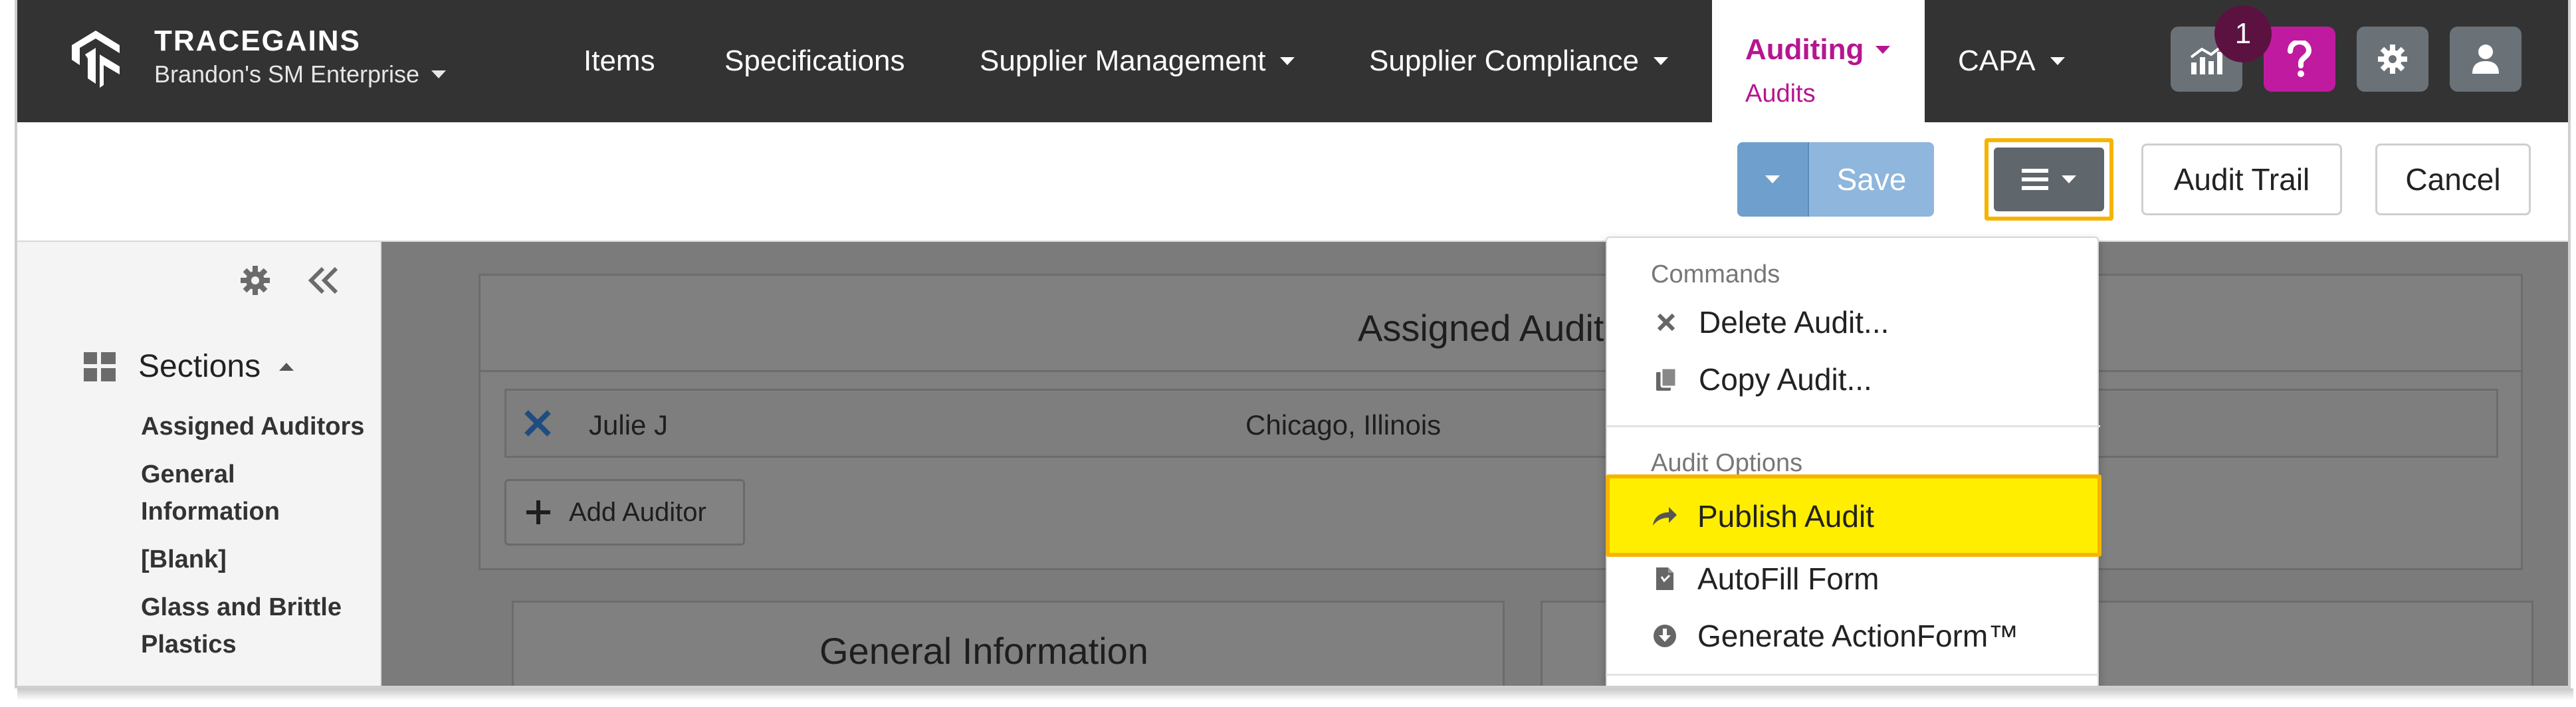 Image resolution: width=2576 pixels, height=707 pixels. I want to click on settings-button, so click(2392, 60).